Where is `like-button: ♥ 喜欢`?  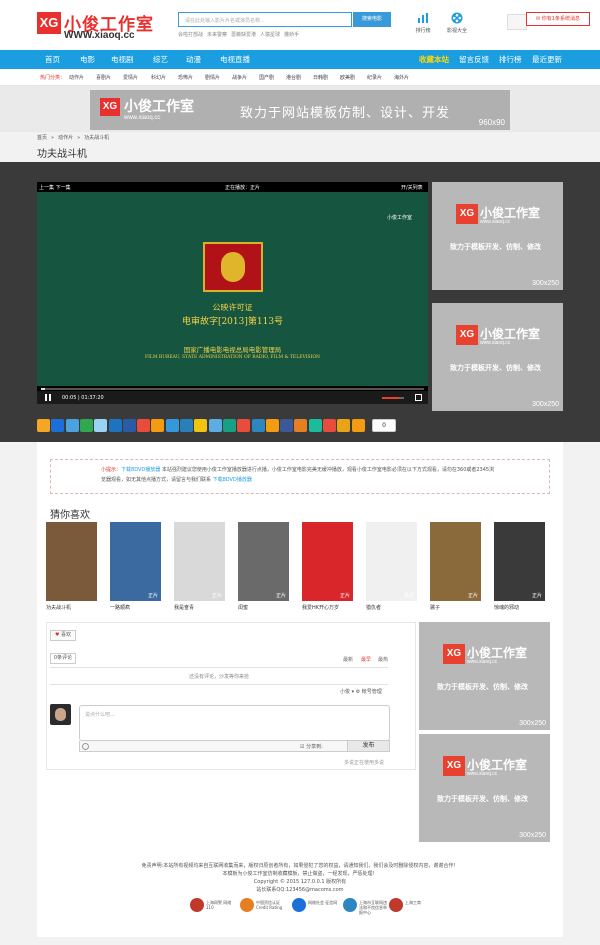 like-button: ♥ 喜欢 is located at coordinates (63, 635).